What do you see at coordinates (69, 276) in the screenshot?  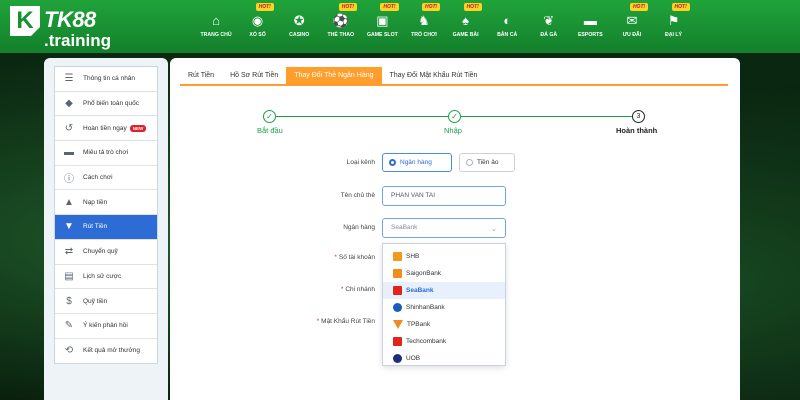 I see `history-icon: ▤` at bounding box center [69, 276].